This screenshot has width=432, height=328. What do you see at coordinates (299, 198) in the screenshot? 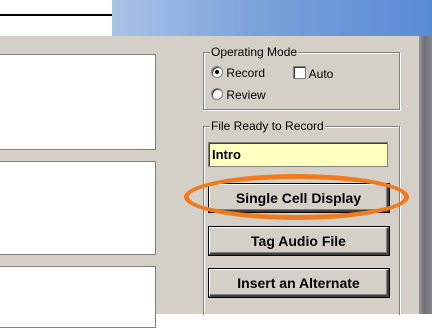
I see `single-cell-display-button: Single Cell Display` at bounding box center [299, 198].